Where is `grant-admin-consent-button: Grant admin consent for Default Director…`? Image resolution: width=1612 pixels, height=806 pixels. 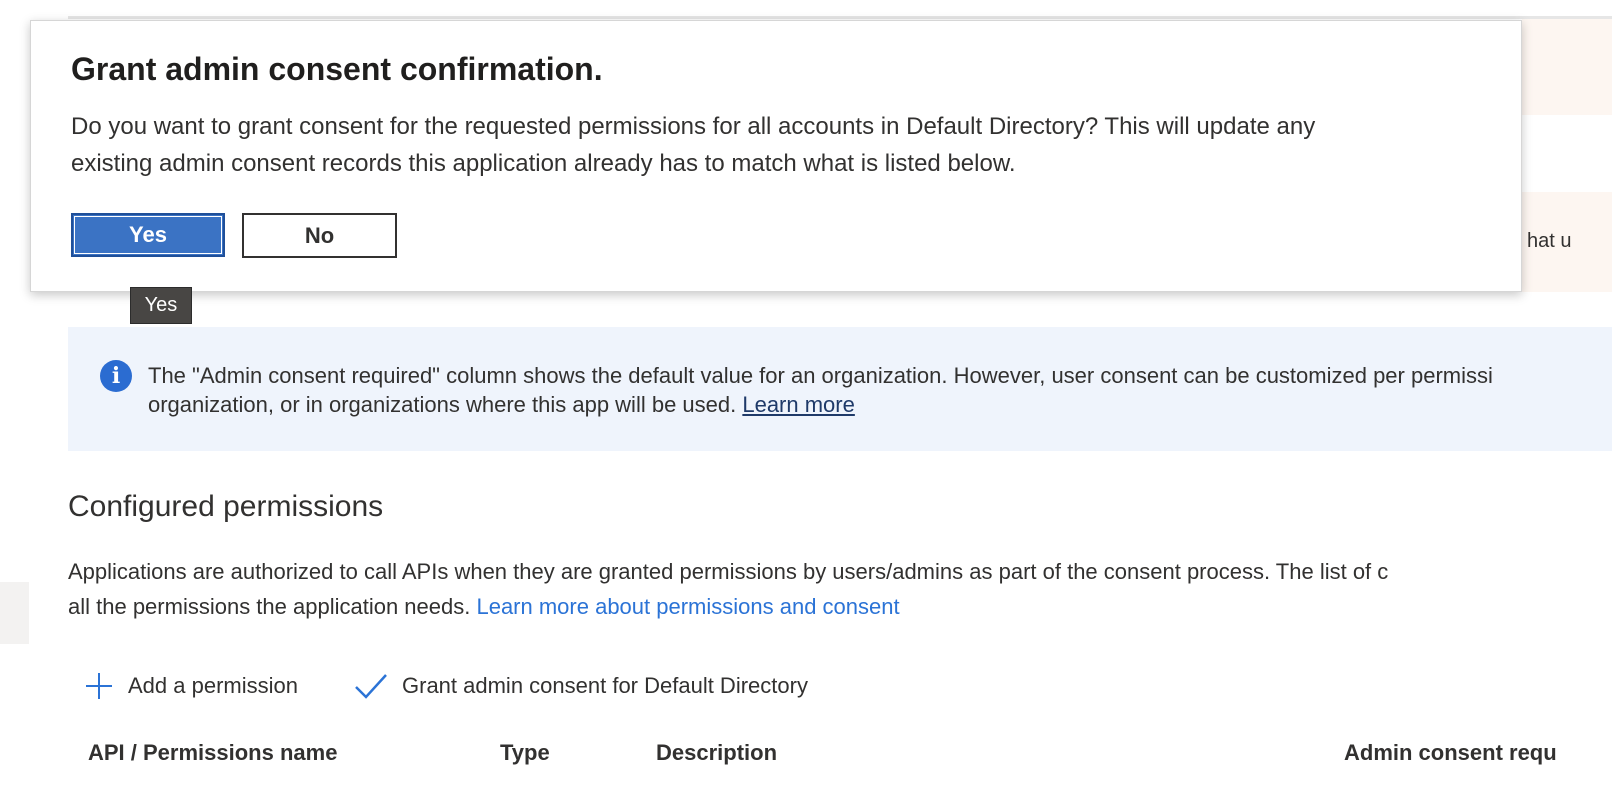
grant-admin-consent-button: Grant admin consent for Default Director… is located at coordinates (581, 686).